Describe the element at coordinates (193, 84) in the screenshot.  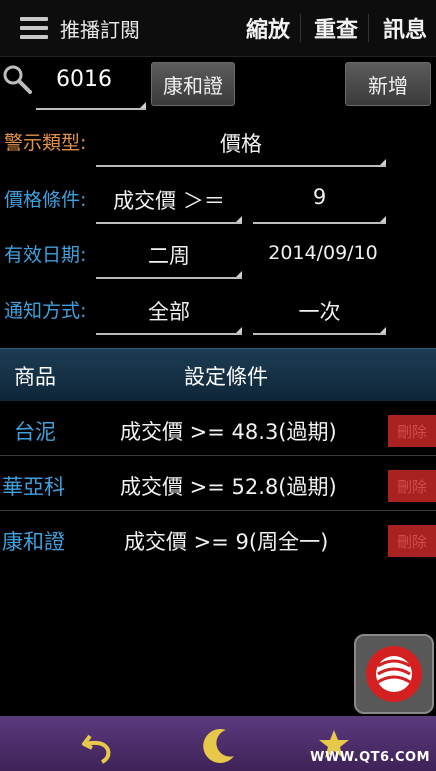
I see `stock-name-button: 康和證` at that location.